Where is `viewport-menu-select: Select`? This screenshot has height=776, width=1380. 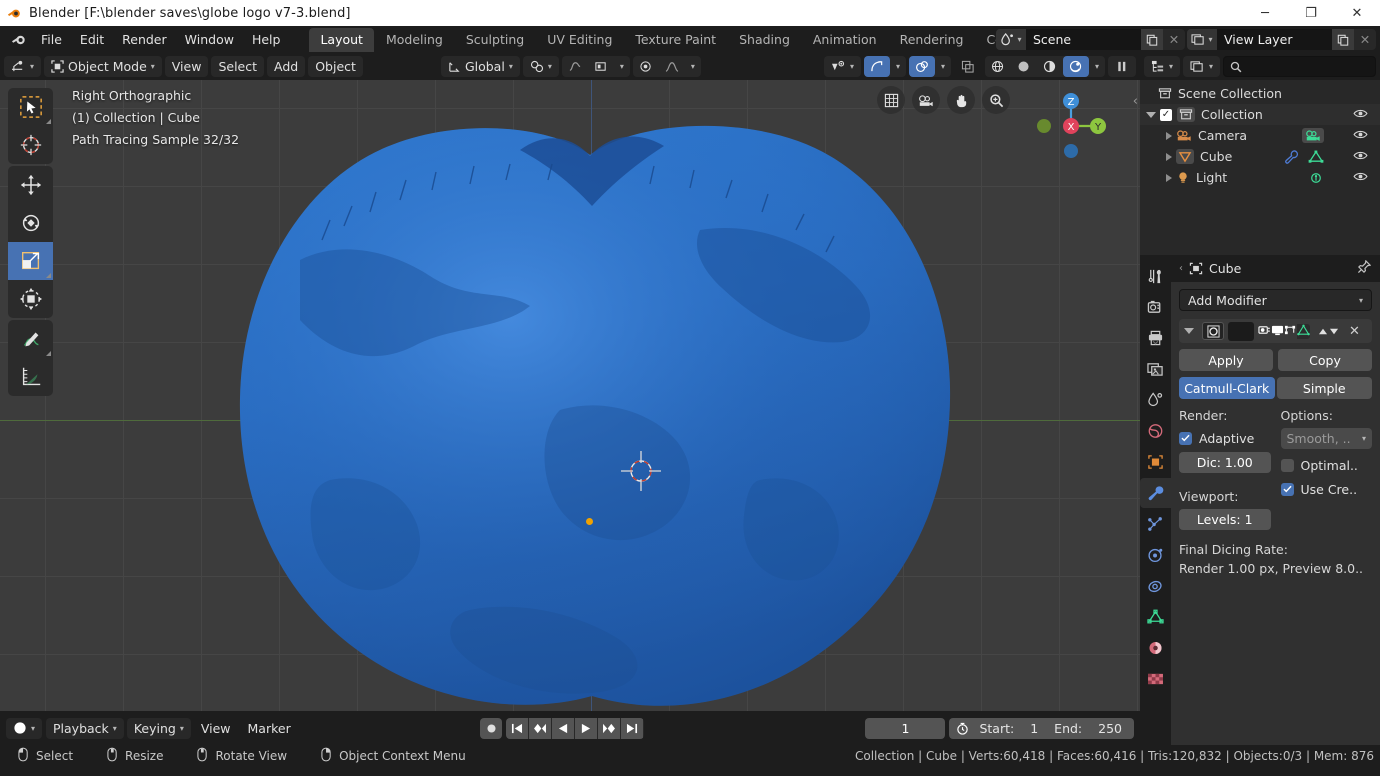 viewport-menu-select: Select is located at coordinates (238, 66).